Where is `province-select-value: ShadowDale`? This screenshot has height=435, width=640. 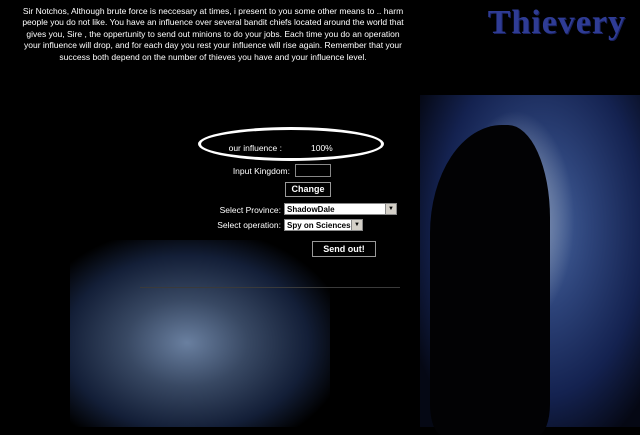
province-select-value: ShadowDale is located at coordinates (311, 209).